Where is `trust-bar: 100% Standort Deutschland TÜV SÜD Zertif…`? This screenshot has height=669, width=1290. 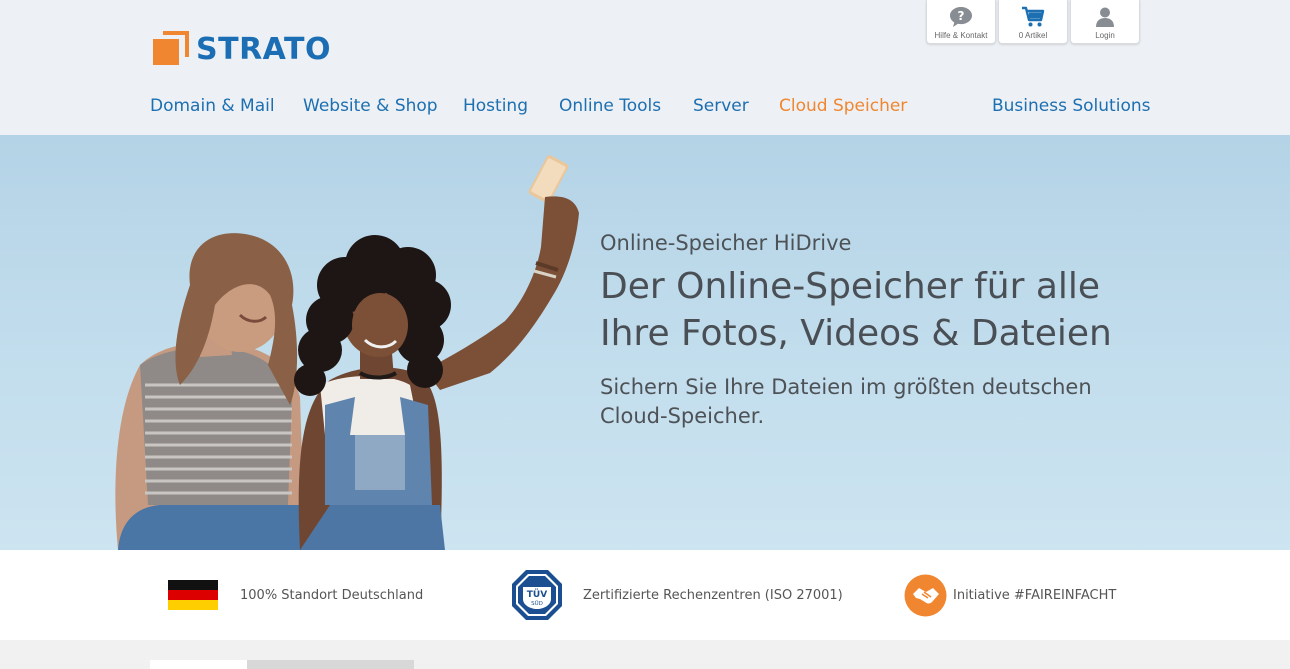 trust-bar: 100% Standort Deutschland TÜV SÜD Zertif… is located at coordinates (645, 595).